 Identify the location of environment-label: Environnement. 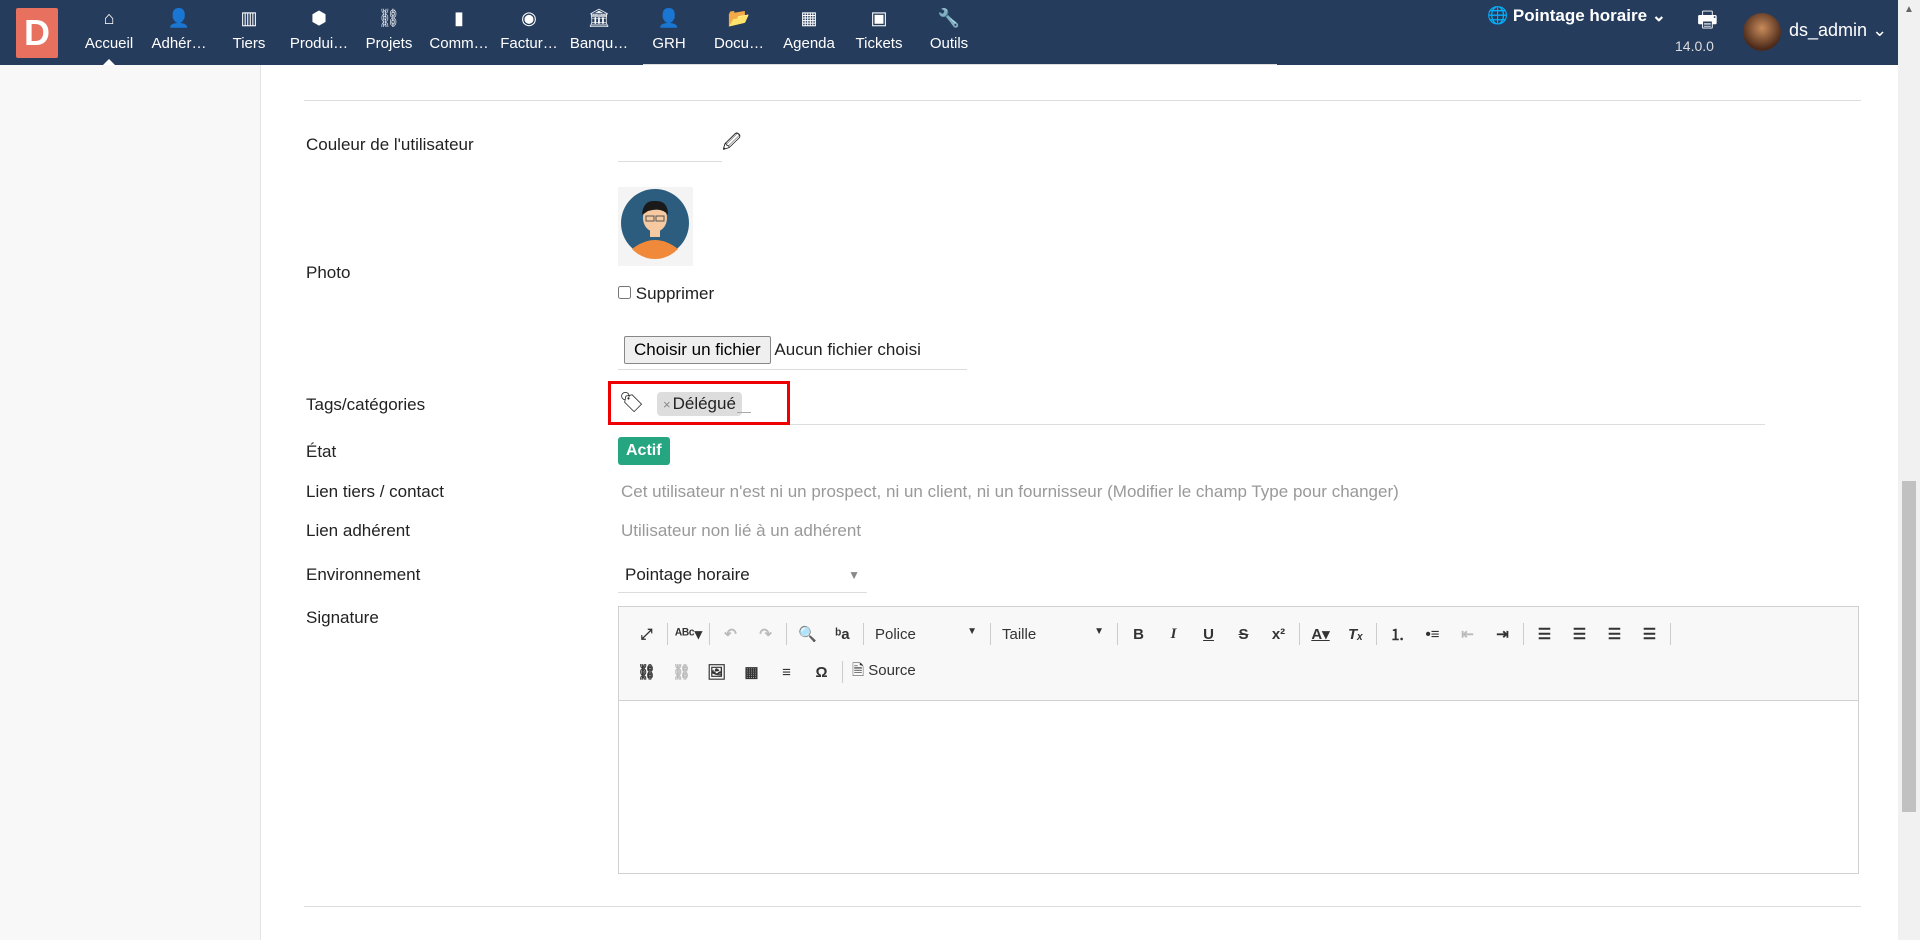
(363, 574).